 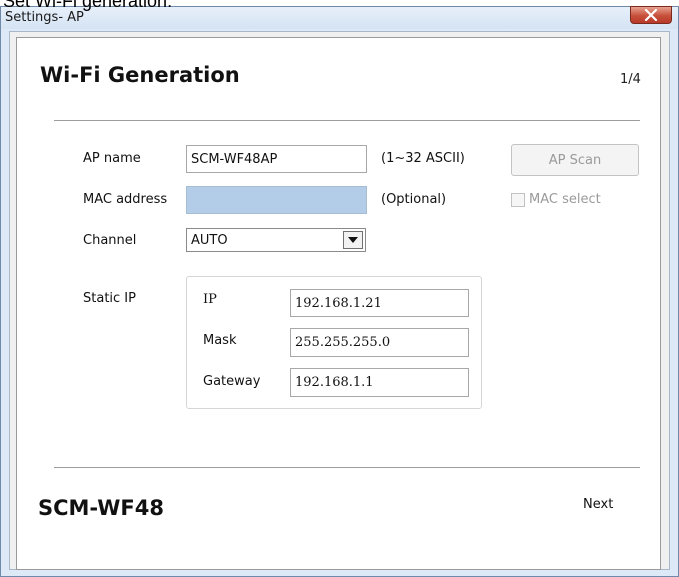 I want to click on ip-input, so click(x=379, y=303).